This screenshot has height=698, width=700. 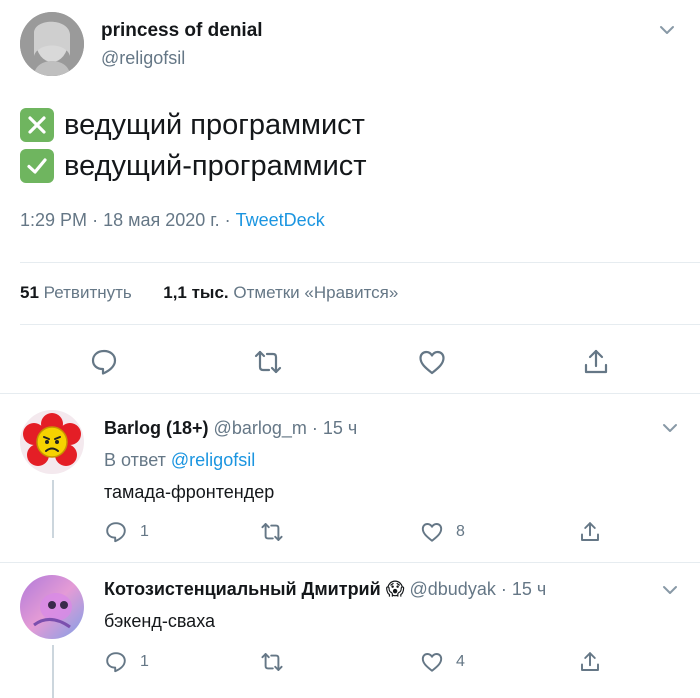 I want to click on reply-text: тамада-фронтендер, so click(x=189, y=492).